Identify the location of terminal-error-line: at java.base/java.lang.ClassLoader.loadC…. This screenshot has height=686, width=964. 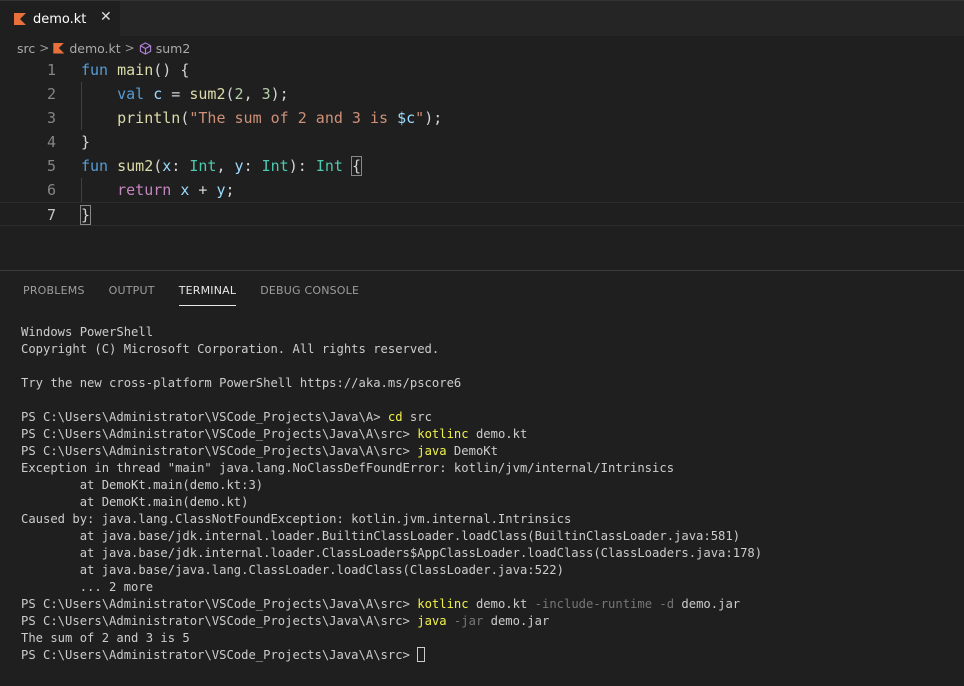
(292, 570).